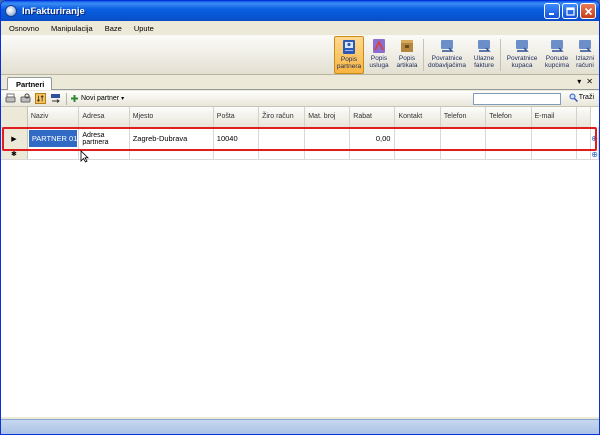  I want to click on menu-baze: Baze, so click(113, 28).